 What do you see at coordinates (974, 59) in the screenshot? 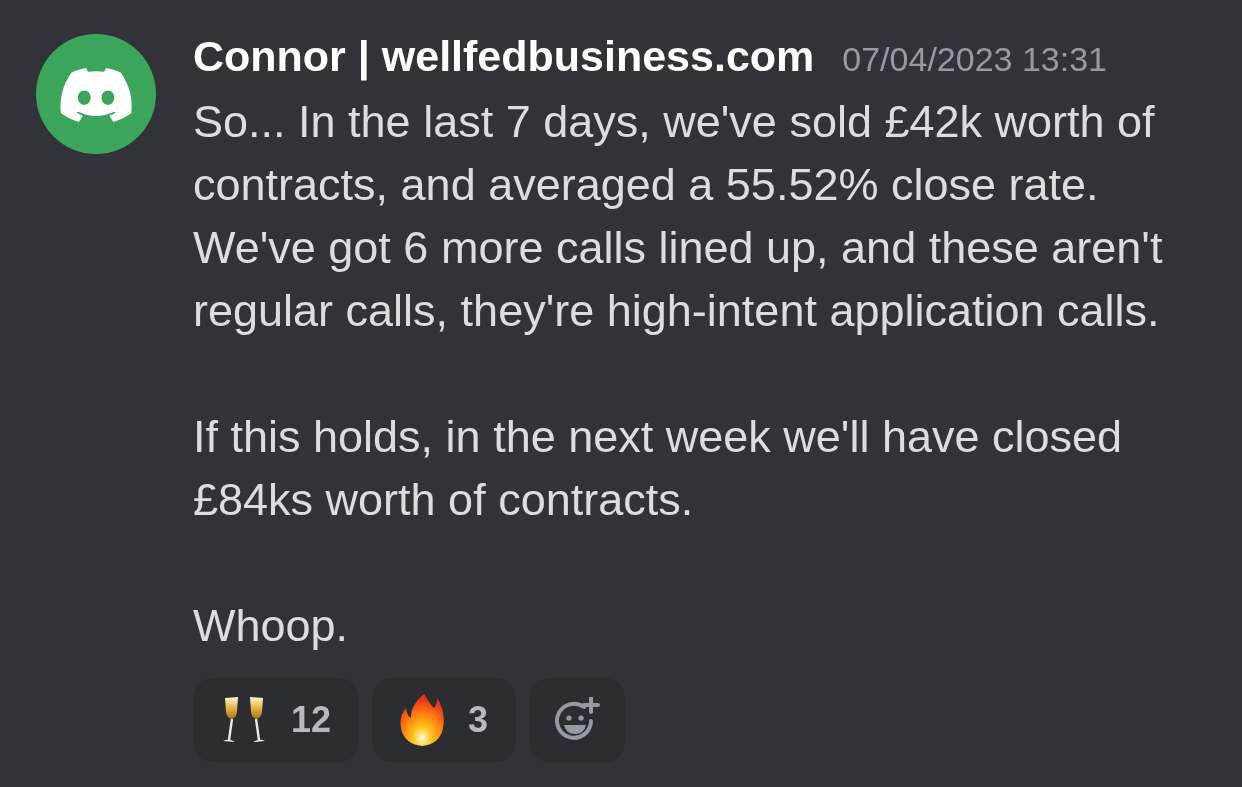
I see `timestamp: 07/04/2023 13:31` at bounding box center [974, 59].